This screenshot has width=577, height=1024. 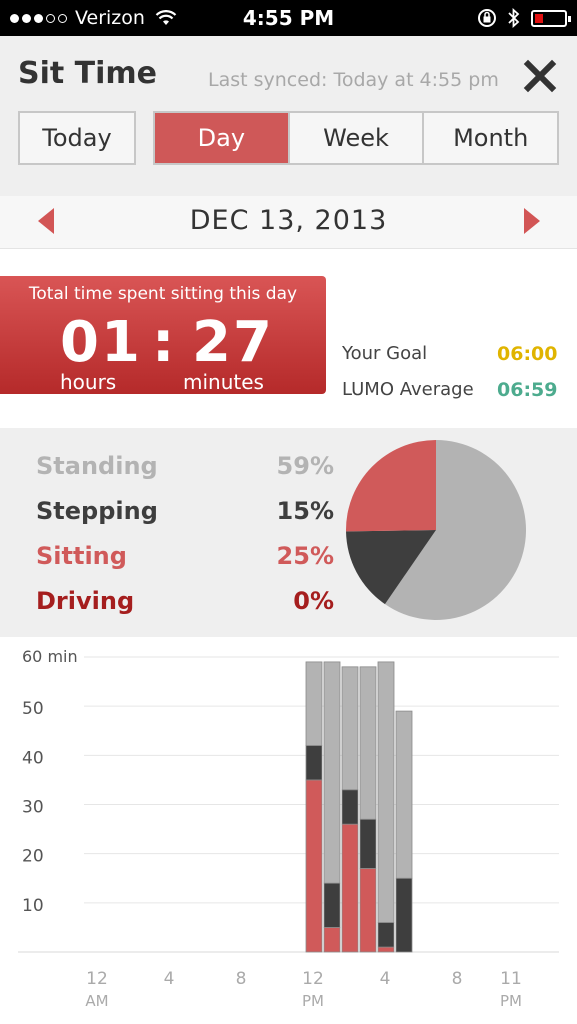 What do you see at coordinates (223, 382) in the screenshot?
I see `minutes-unit: minutes` at bounding box center [223, 382].